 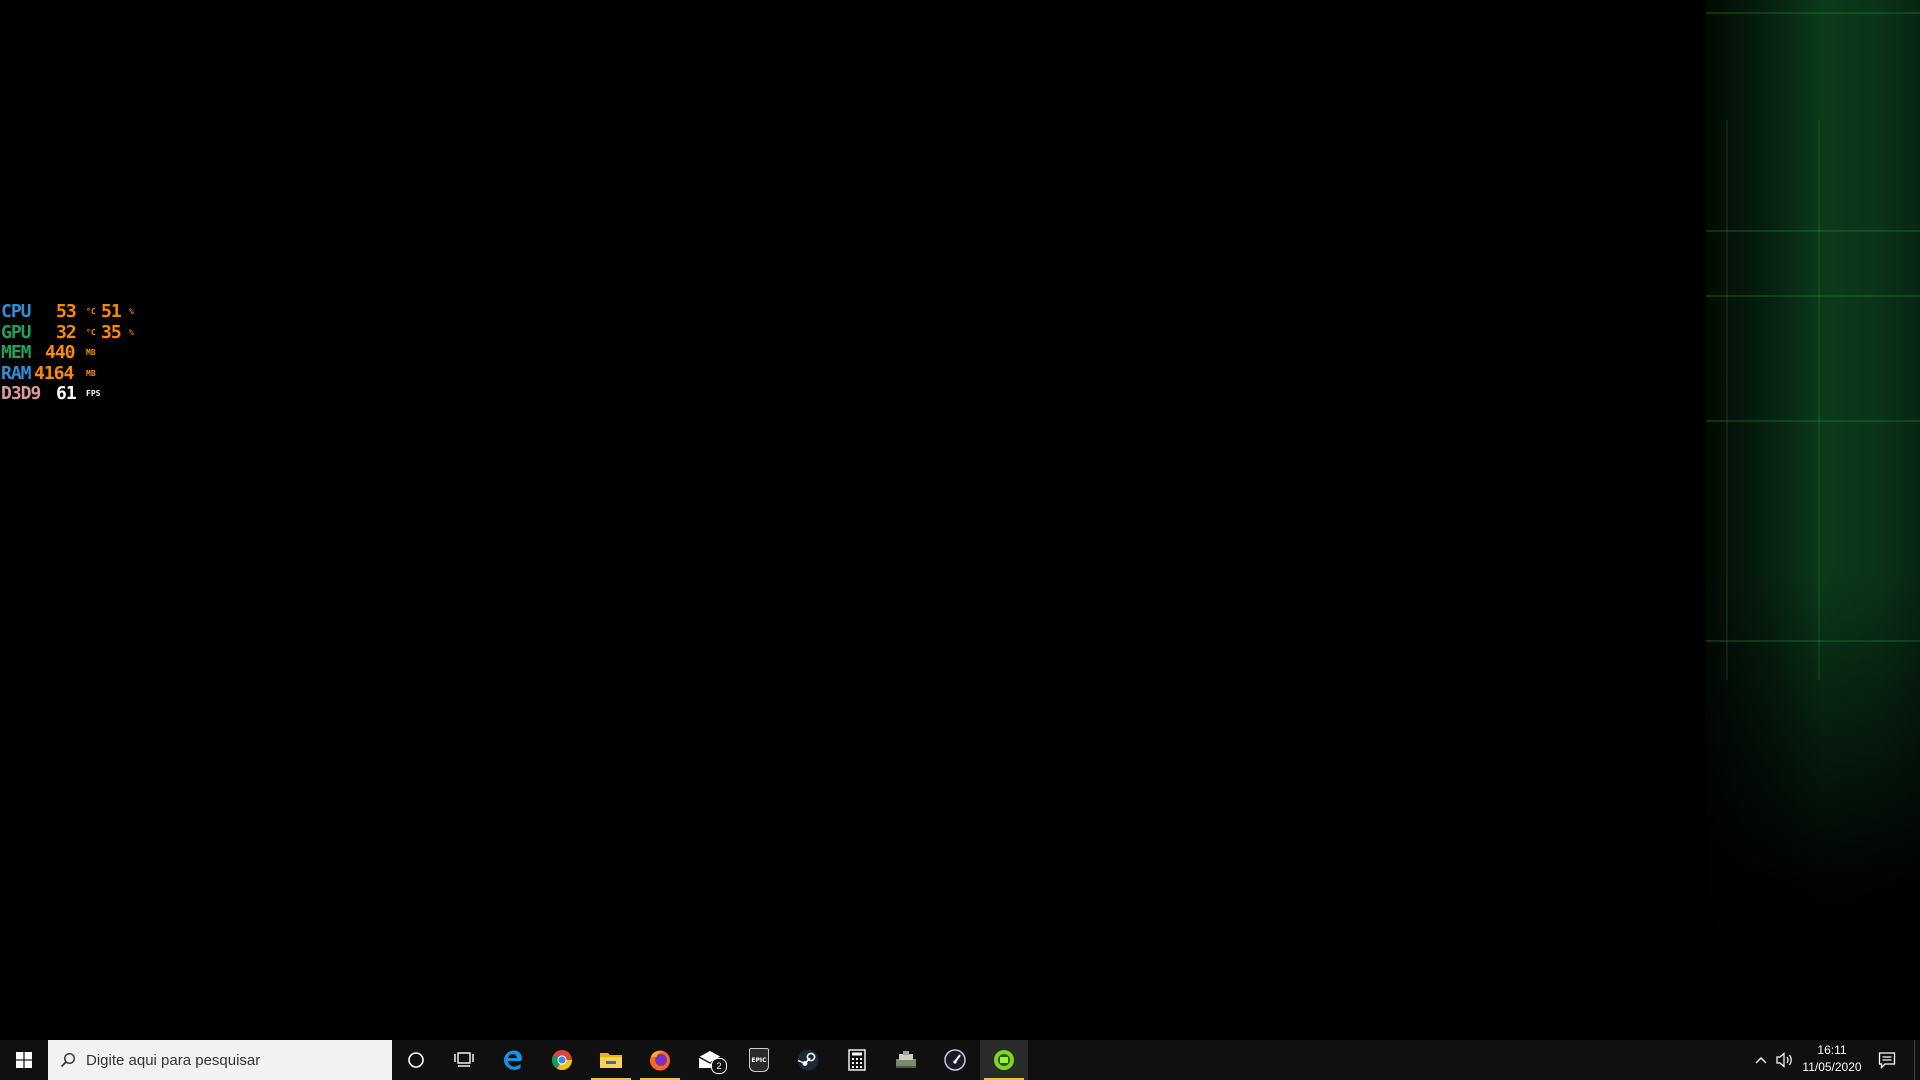 I want to click on gpu-temp: 32, so click(x=66, y=332).